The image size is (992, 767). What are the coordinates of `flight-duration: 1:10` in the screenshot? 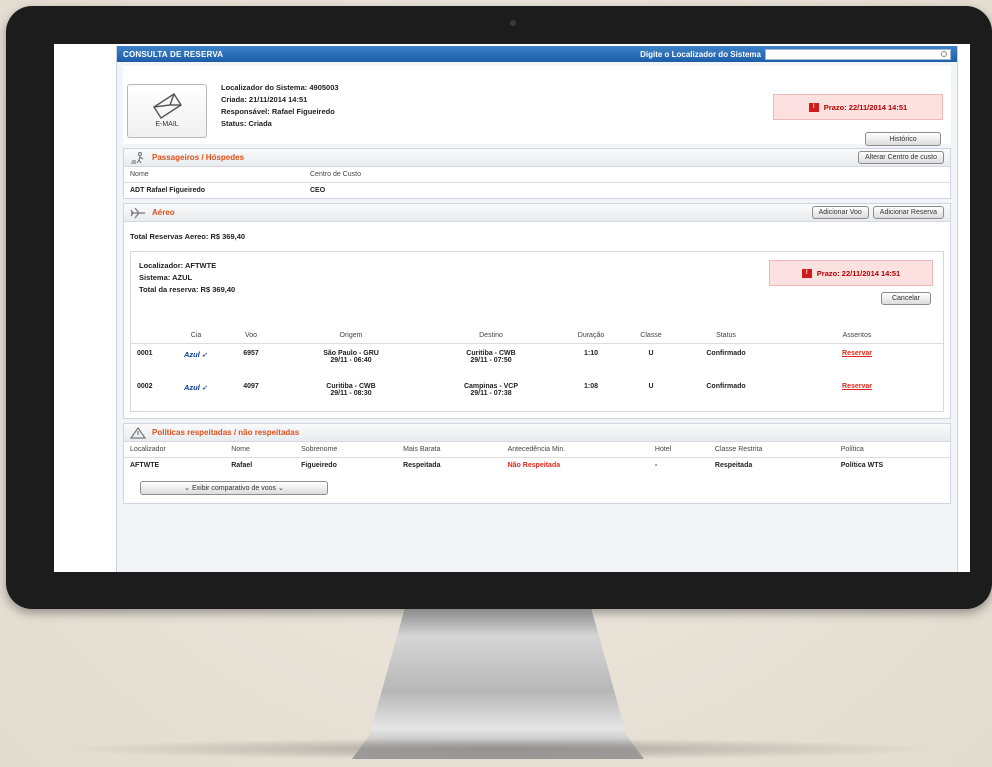 It's located at (590, 353).